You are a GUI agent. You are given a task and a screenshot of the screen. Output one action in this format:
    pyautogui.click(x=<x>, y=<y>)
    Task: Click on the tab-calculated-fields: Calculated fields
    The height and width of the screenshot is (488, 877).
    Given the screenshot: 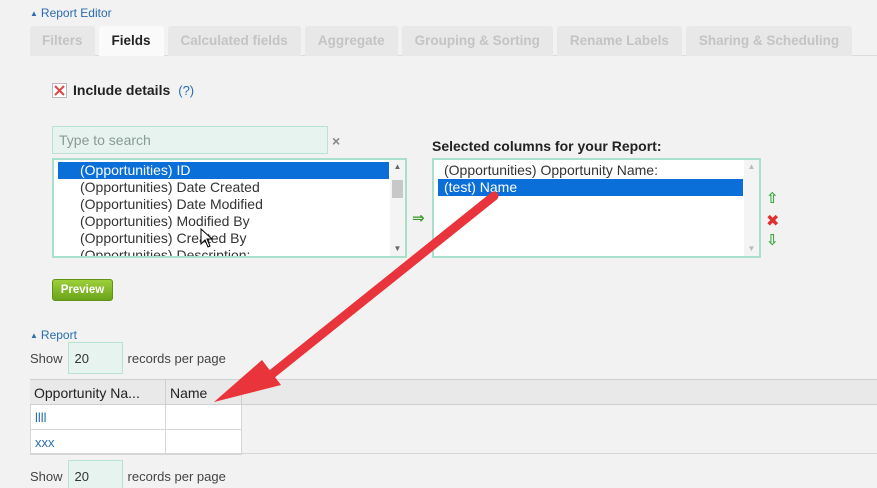 What is the action you would take?
    pyautogui.click(x=234, y=41)
    